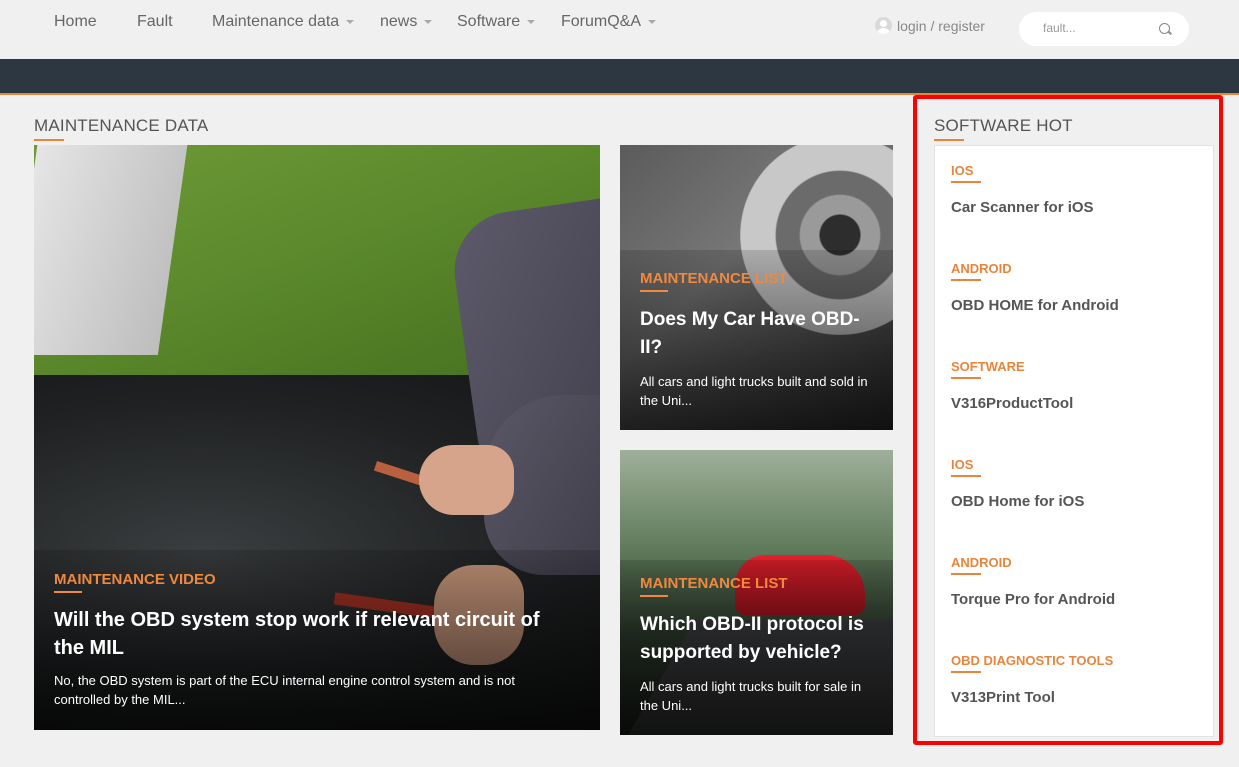  I want to click on maintenance-data-heading: MAINTENANCE DATA, so click(121, 128).